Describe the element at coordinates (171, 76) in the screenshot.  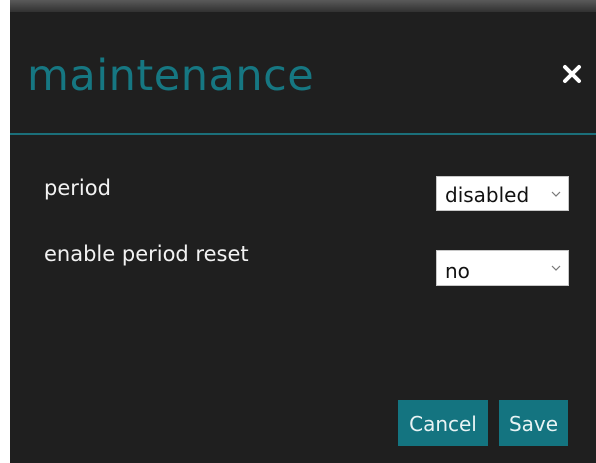
I see `dialog-title: maintenance` at that location.